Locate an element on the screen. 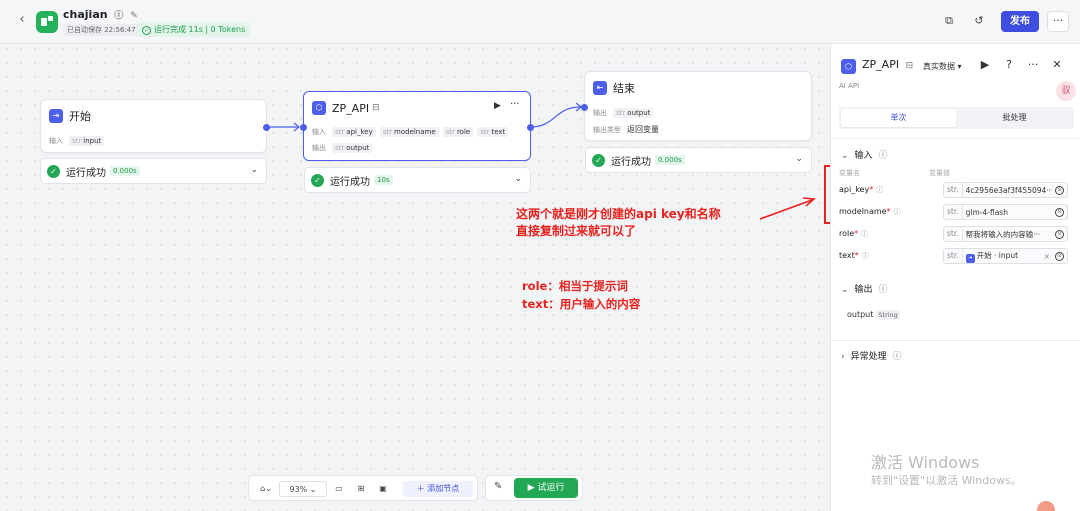 This screenshot has width=1080, height=511. end-status-card: ✓ 运行成功 0.000s ⌄ is located at coordinates (698, 160).